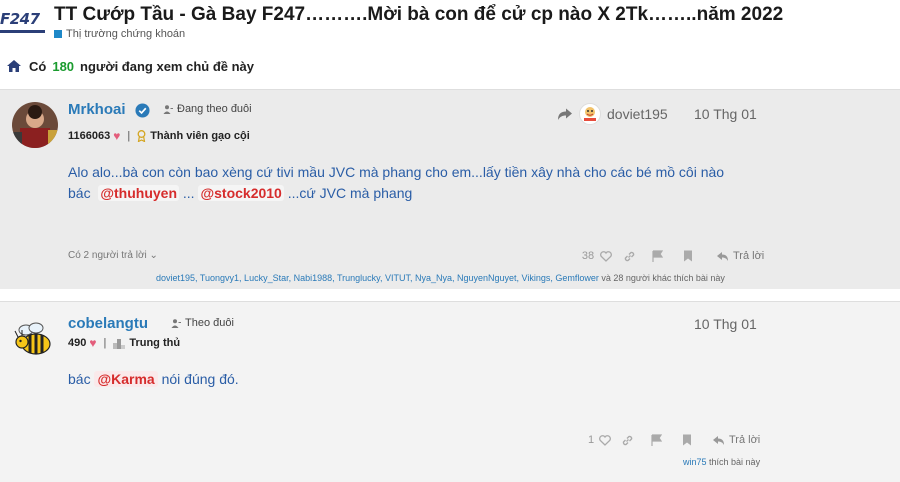 This screenshot has height=482, width=900. Describe the element at coordinates (590, 114) in the screenshot. I see `shared-user-avatar` at that location.